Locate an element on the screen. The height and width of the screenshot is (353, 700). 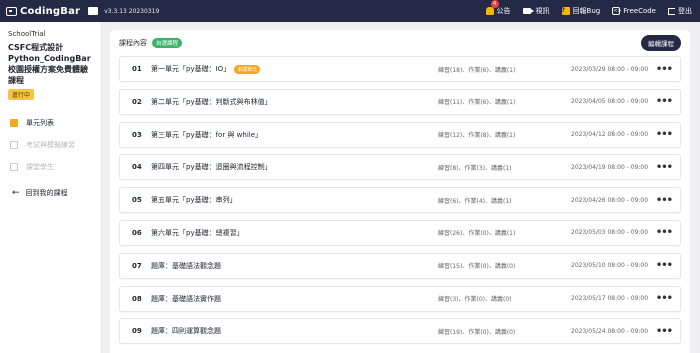
version-label: v3.3.13 20230319 is located at coordinates (132, 11).